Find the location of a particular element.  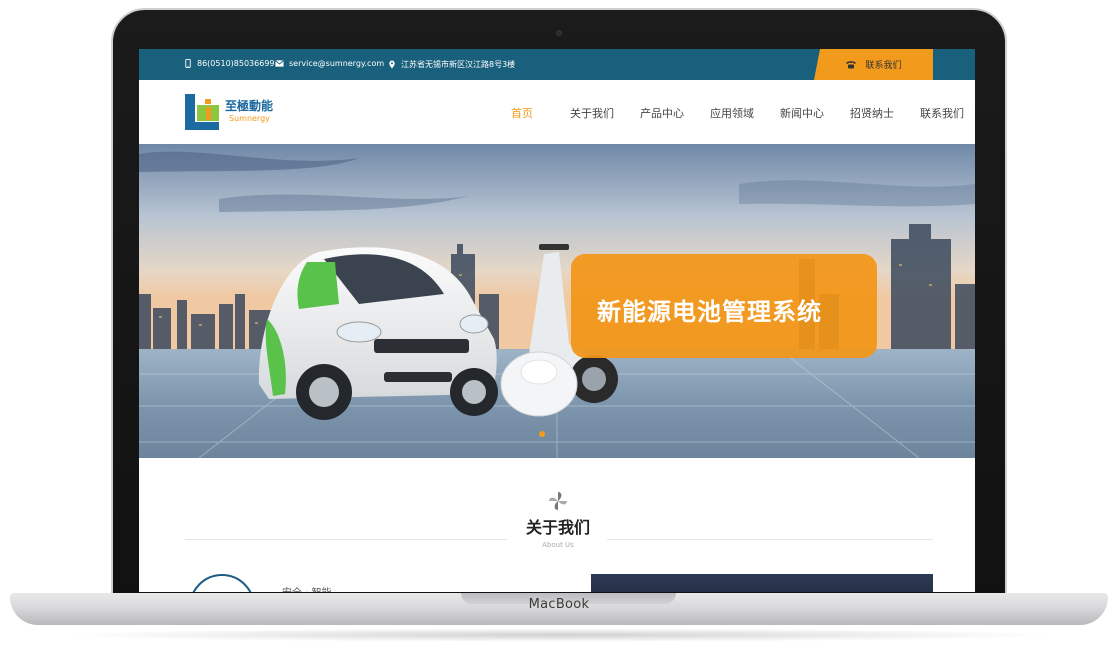

banner-title: 新能源电池管理系统 is located at coordinates (709, 312).